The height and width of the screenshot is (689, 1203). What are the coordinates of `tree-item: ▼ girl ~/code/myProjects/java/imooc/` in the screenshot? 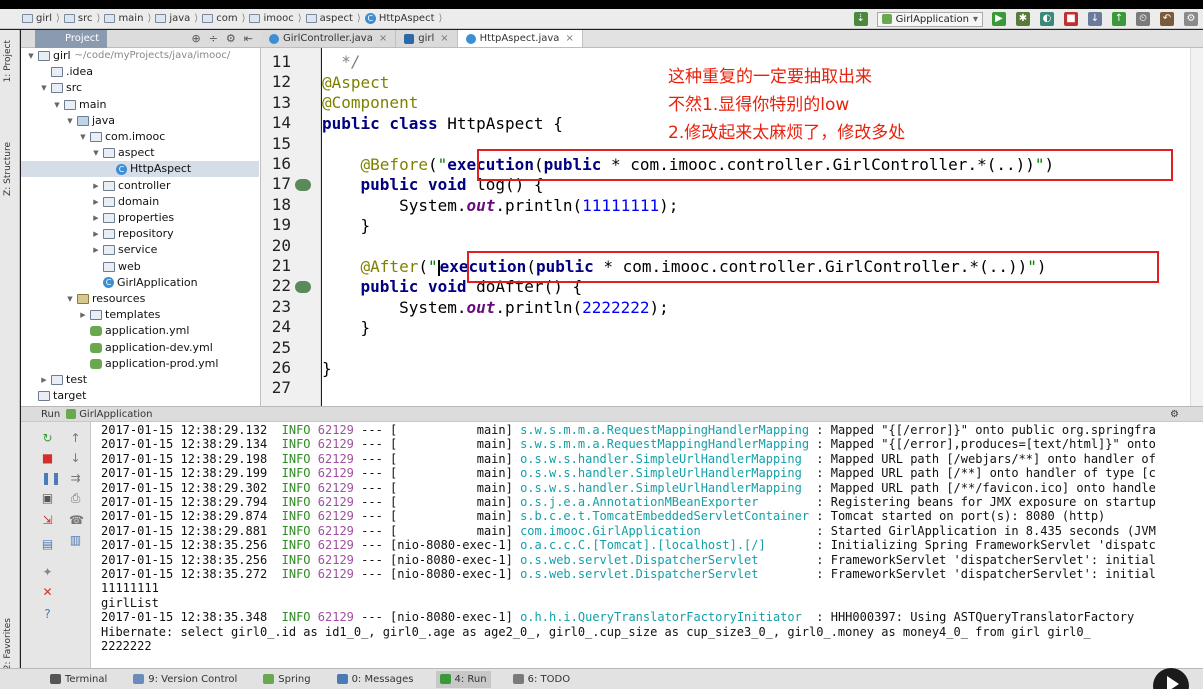 It's located at (128, 56).